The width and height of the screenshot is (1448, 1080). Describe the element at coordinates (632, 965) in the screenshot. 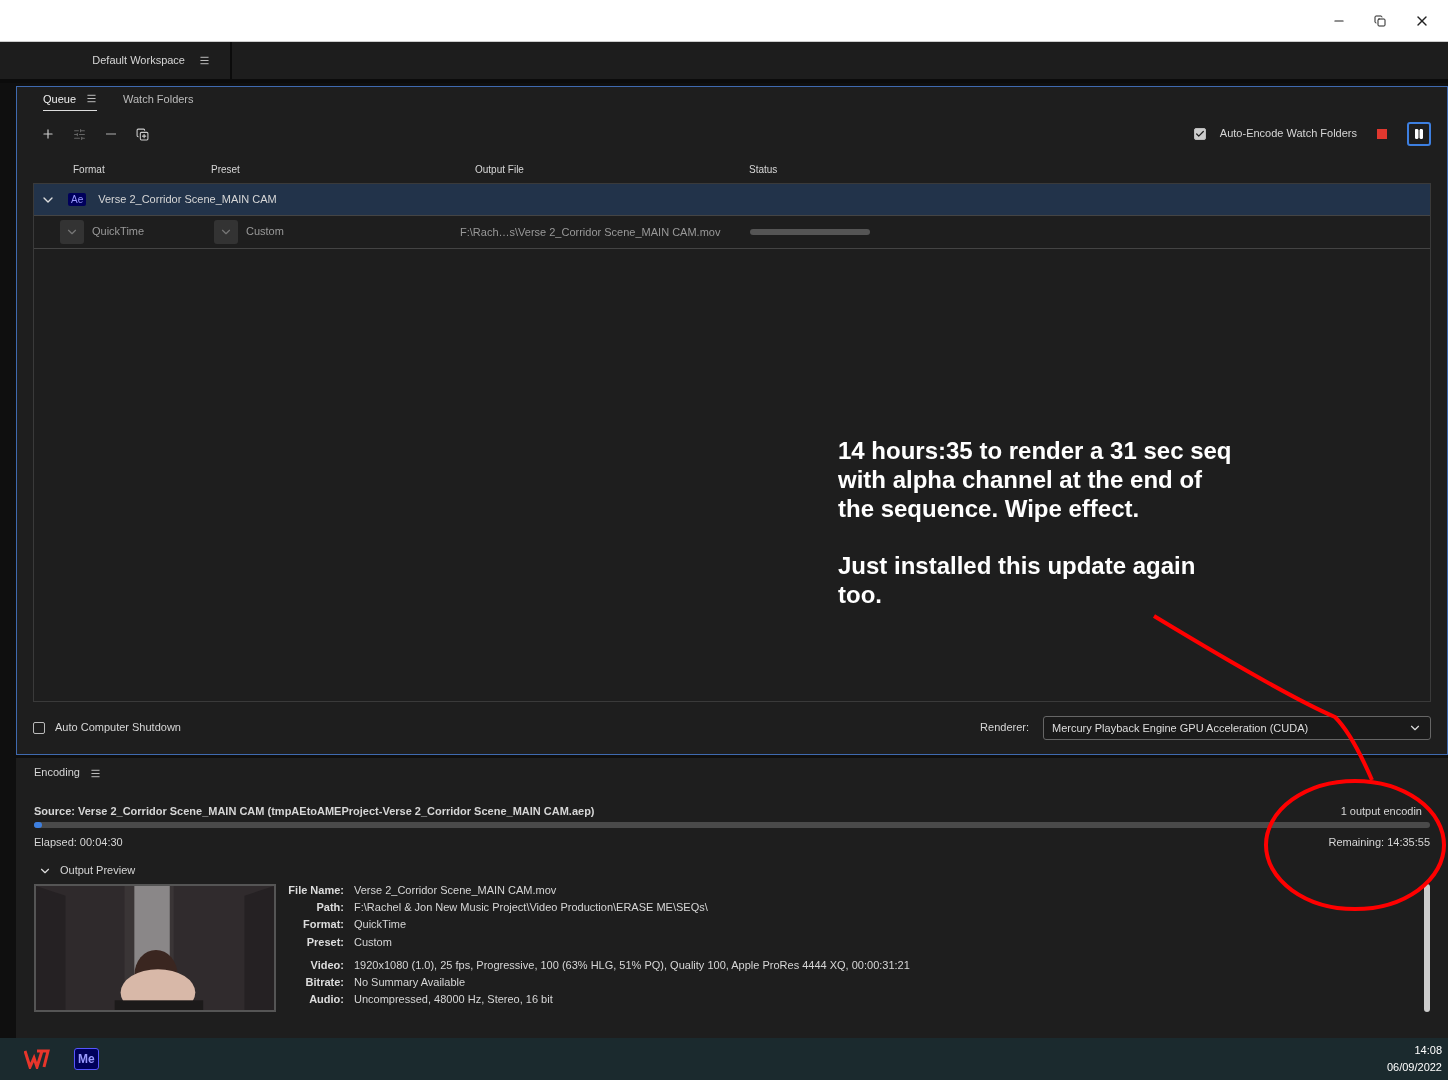

I see `detail-value: 1920x1080 (1.0), 25 fps, Progressive, 100 (63% HLG, 51% PQ), Quality 100, Apple ProRes 4444 XQ, 00:00:31:21` at that location.